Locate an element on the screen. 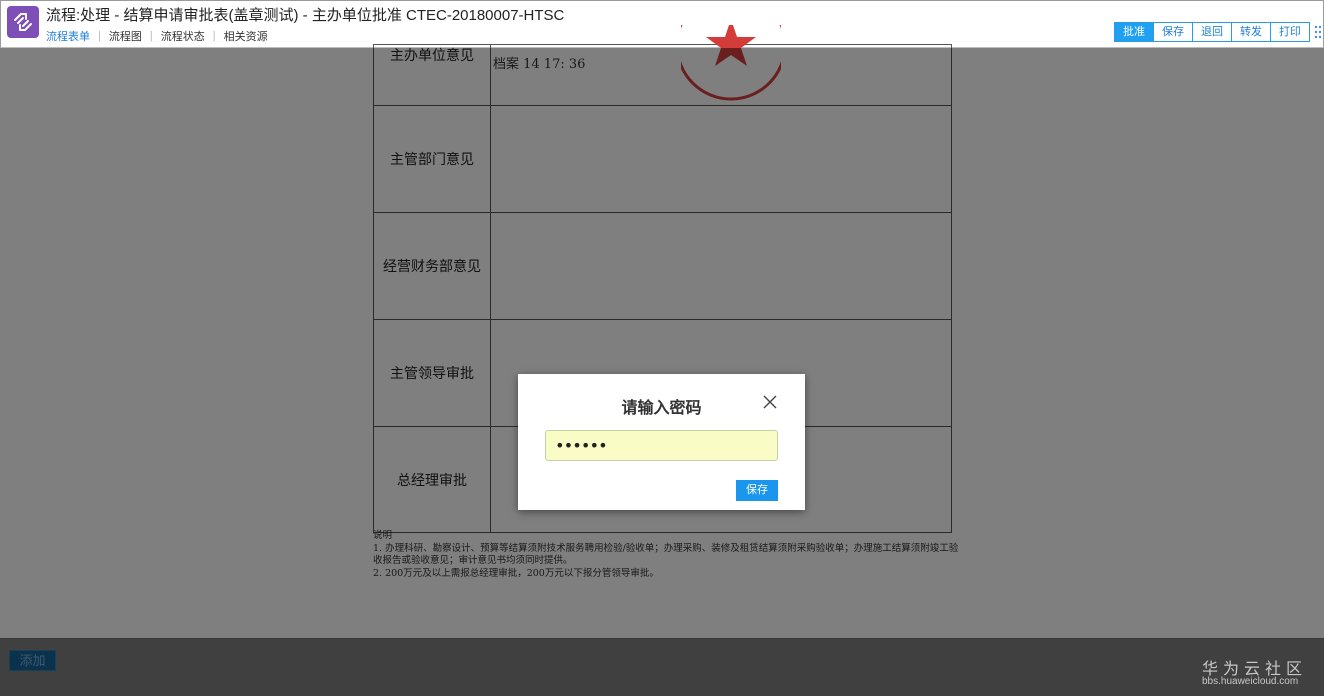 The width and height of the screenshot is (1324, 696). watermark-url: bbs.huaweicloud.com is located at coordinates (1250, 681).